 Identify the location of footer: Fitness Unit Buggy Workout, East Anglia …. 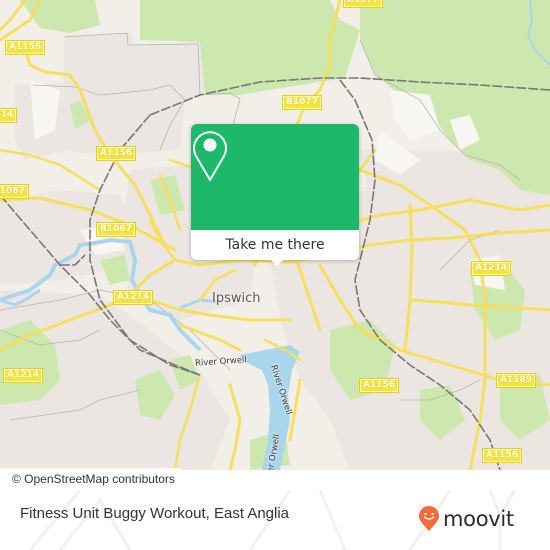
(275, 520).